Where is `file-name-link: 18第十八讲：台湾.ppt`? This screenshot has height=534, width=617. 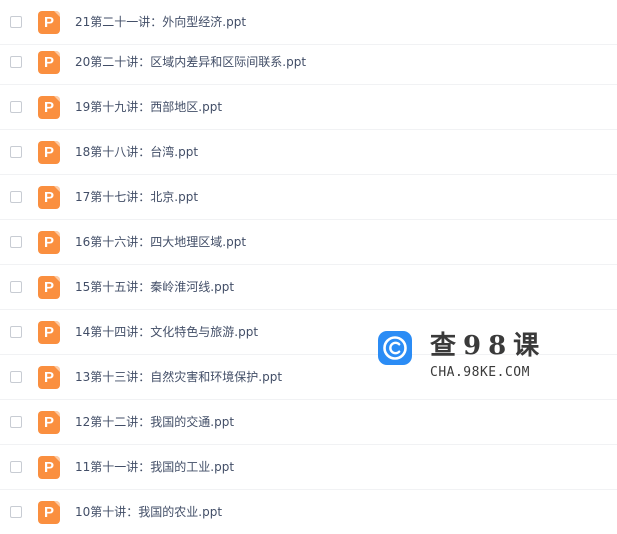 file-name-link: 18第十八讲：台湾.ppt is located at coordinates (136, 152).